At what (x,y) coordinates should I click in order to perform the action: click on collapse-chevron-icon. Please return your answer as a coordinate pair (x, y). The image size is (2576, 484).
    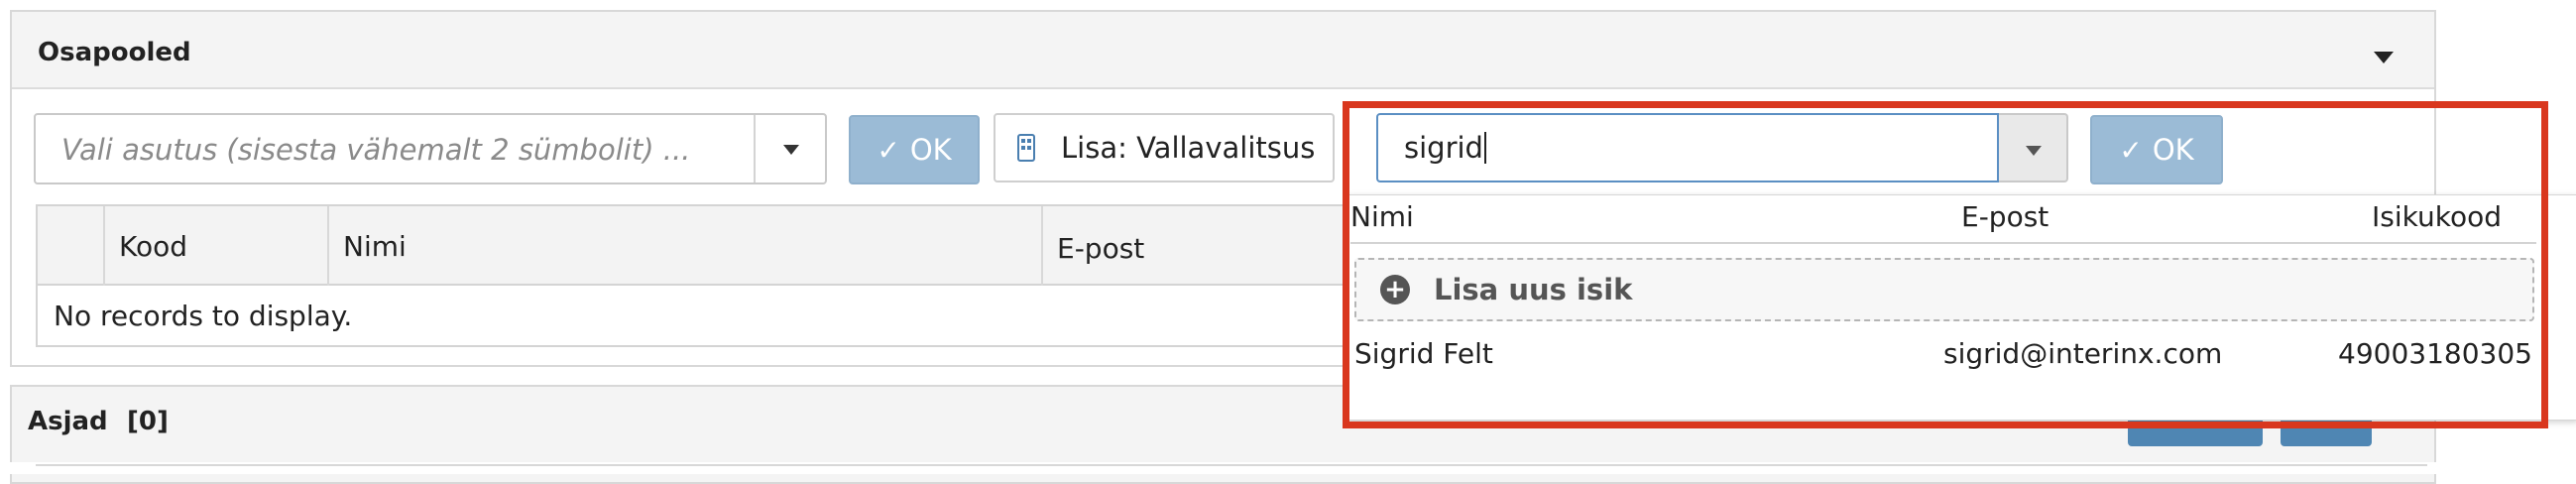
    Looking at the image, I should click on (2384, 57).